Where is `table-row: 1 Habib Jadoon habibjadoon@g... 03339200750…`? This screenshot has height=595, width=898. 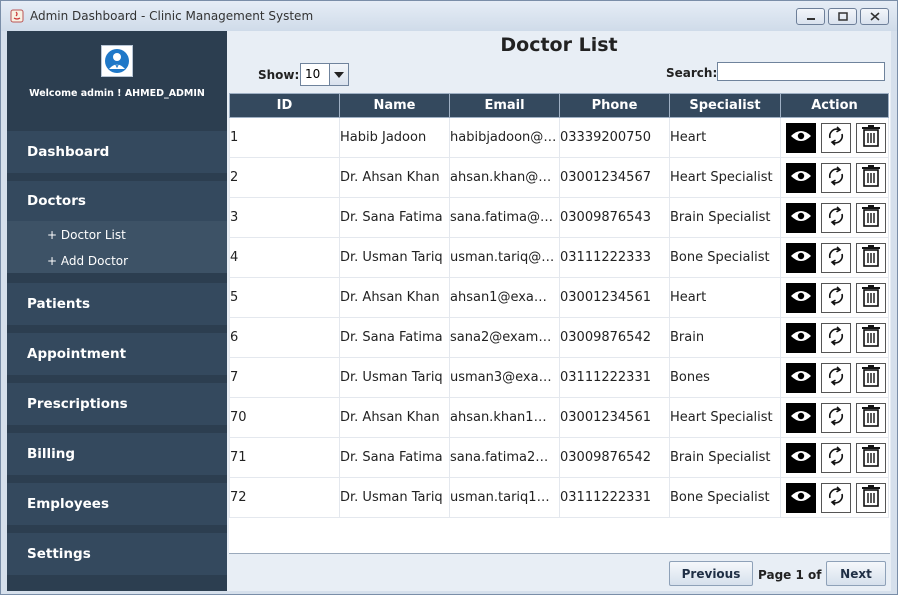 table-row: 1 Habib Jadoon habibjadoon@g... 03339200750… is located at coordinates (559, 137).